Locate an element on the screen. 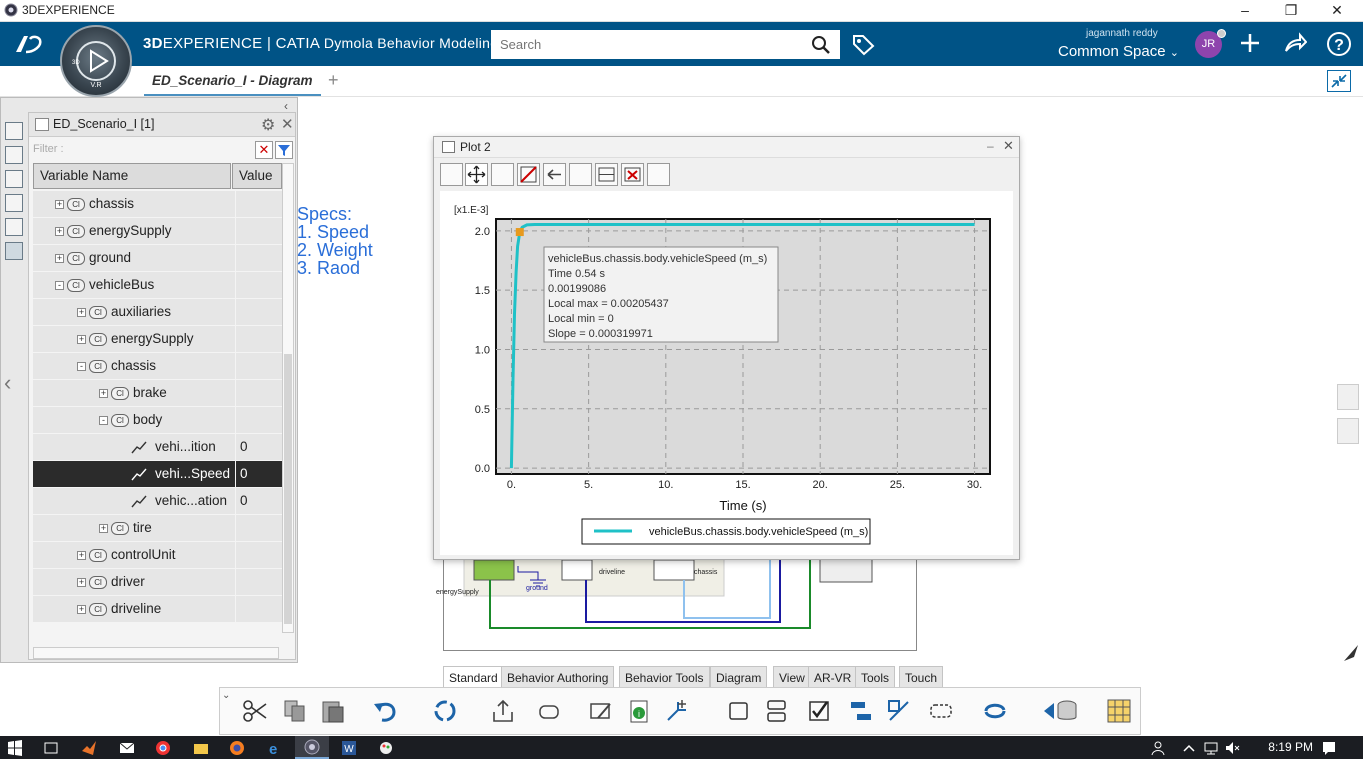  minimize-plot-button: – is located at coordinates (990, 146).